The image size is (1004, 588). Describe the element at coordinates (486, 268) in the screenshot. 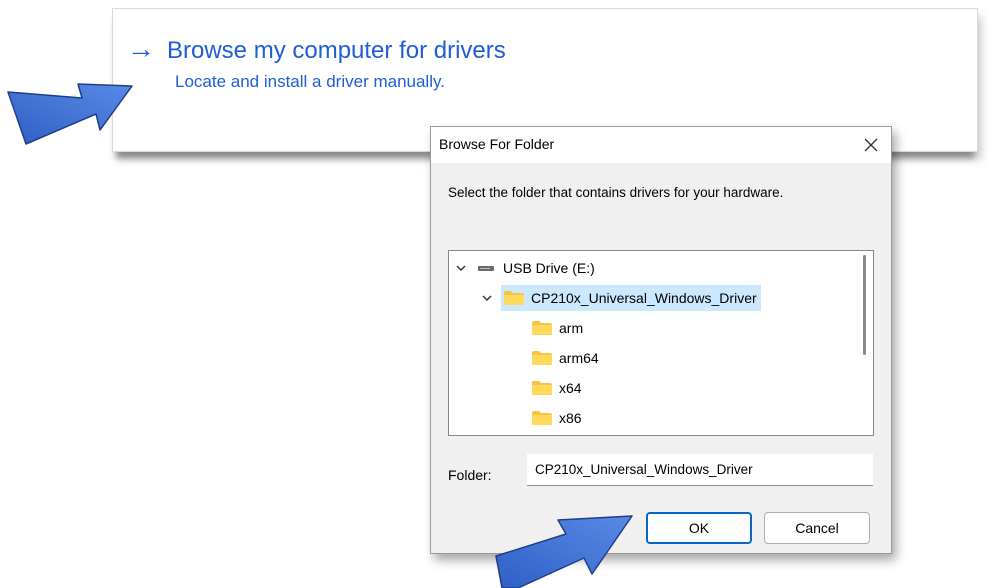

I see `drive-icon` at that location.